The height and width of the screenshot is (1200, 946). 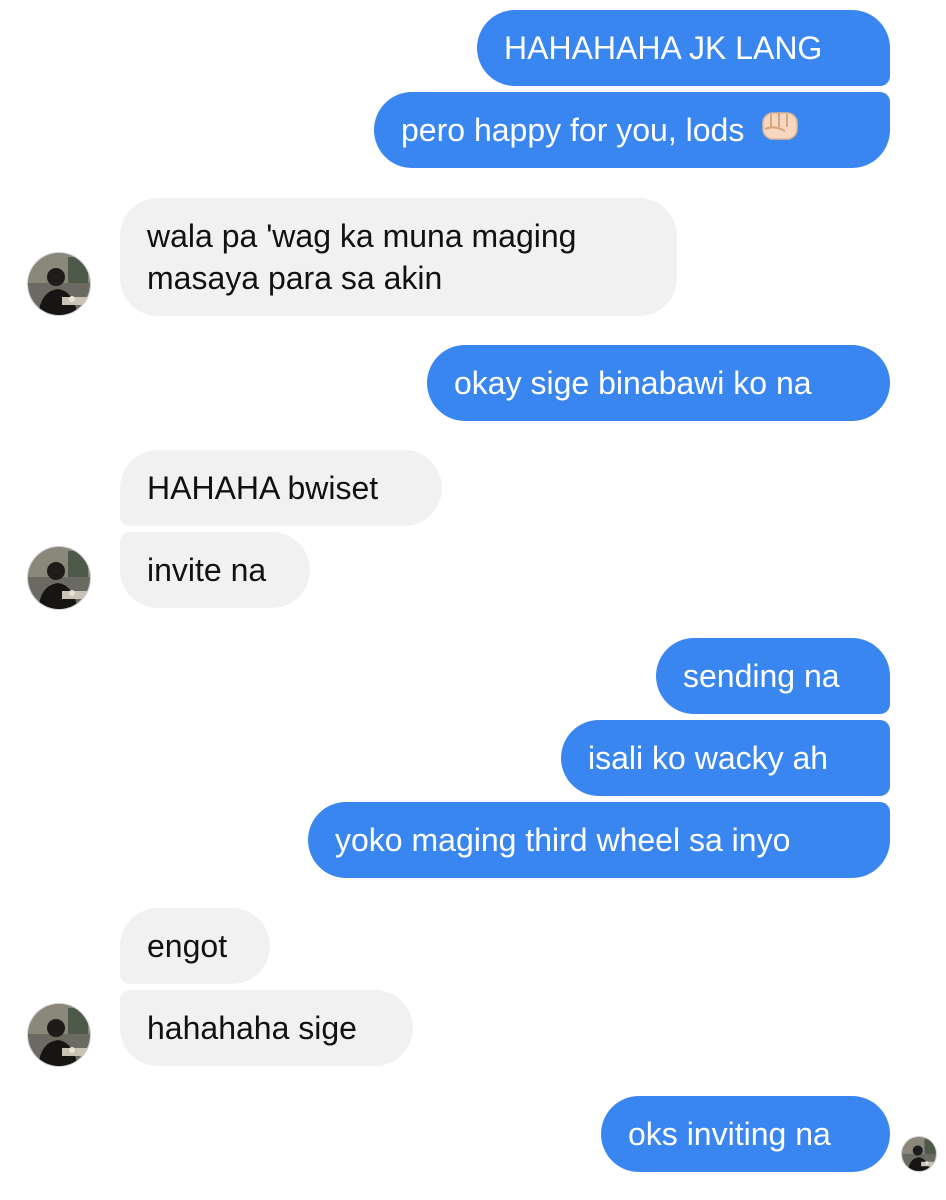 I want to click on message-text: HAHAHAHA JK LANG, so click(x=663, y=48).